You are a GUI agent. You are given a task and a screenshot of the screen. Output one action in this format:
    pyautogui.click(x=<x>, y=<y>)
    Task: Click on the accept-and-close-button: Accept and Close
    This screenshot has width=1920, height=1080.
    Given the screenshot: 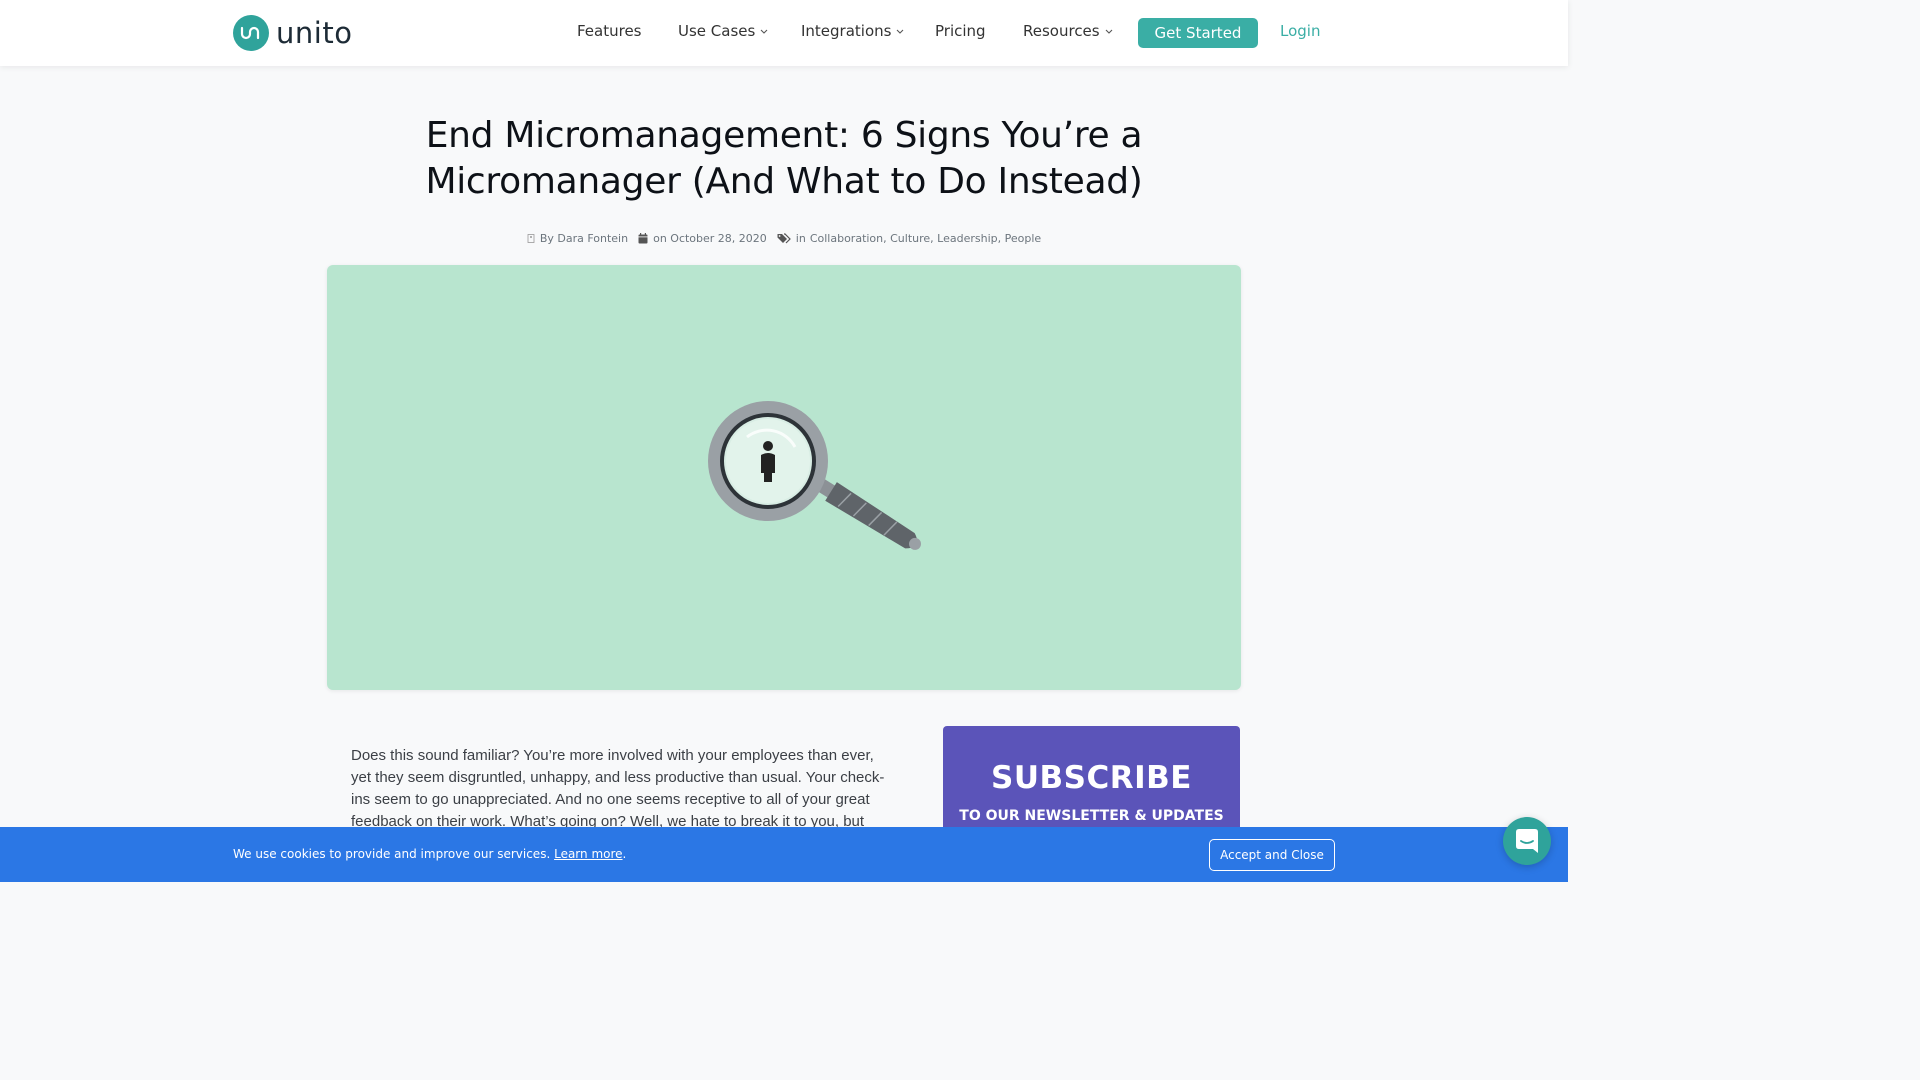 What is the action you would take?
    pyautogui.click(x=1272, y=855)
    